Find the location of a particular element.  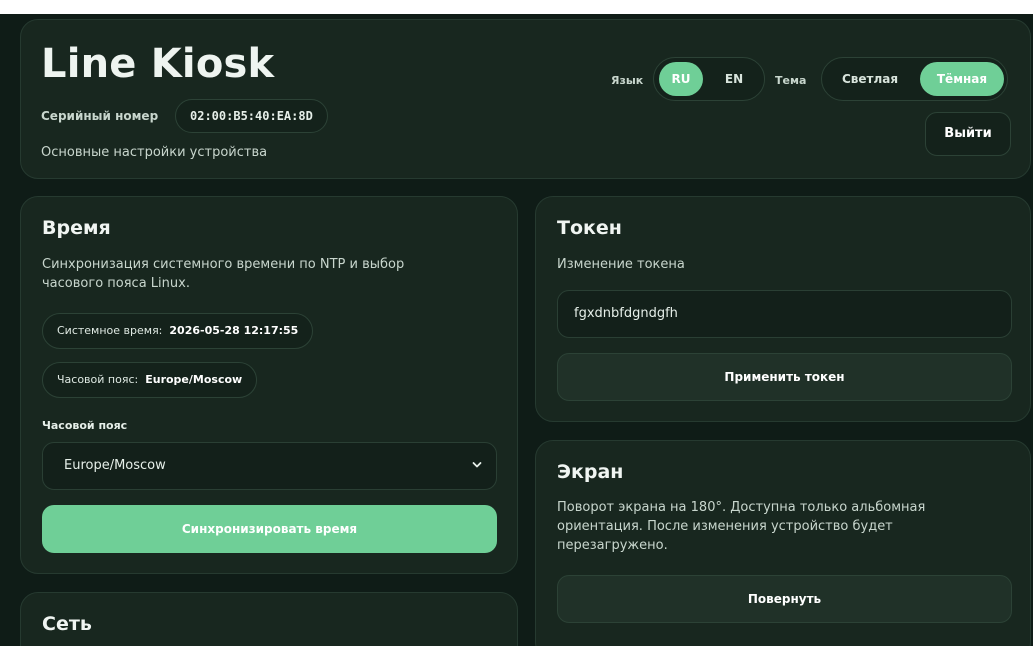

theme-dark-button: Тёмная is located at coordinates (962, 79).